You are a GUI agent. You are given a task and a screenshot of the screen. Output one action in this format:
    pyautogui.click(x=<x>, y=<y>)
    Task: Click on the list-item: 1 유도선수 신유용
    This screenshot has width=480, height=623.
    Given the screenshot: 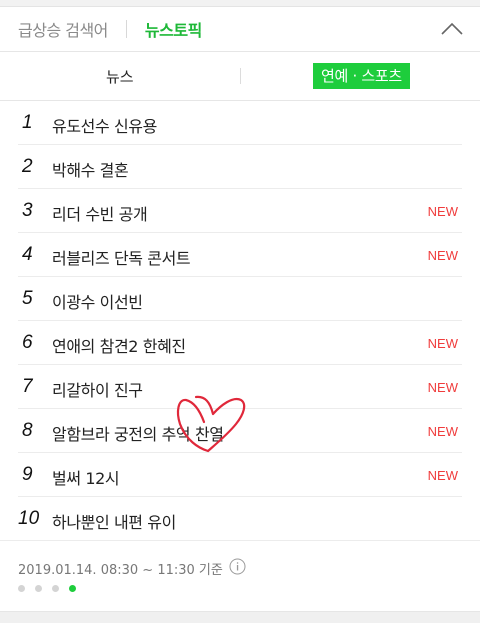 What is the action you would take?
    pyautogui.click(x=240, y=123)
    